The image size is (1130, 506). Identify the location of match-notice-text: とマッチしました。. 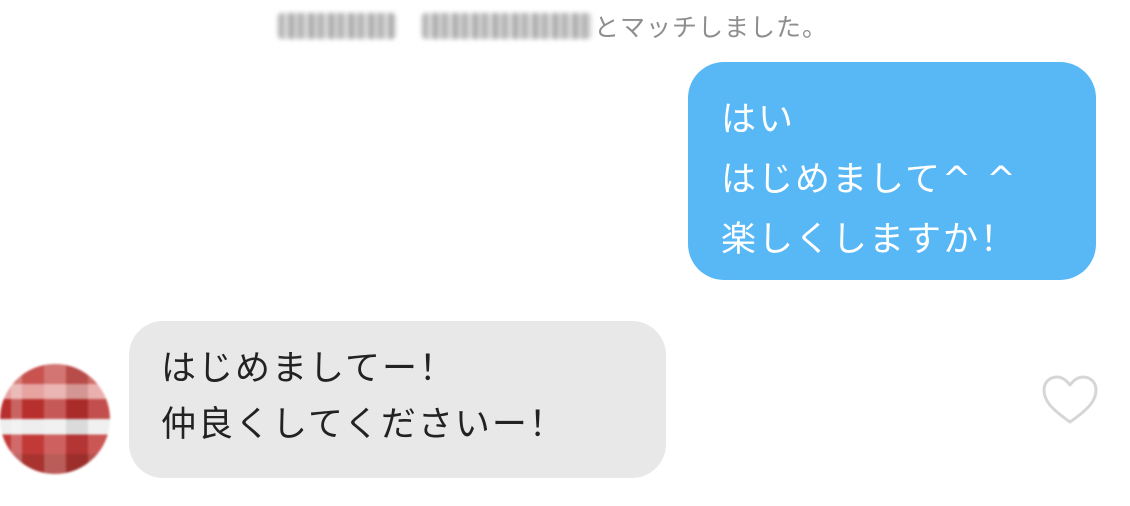
(711, 27).